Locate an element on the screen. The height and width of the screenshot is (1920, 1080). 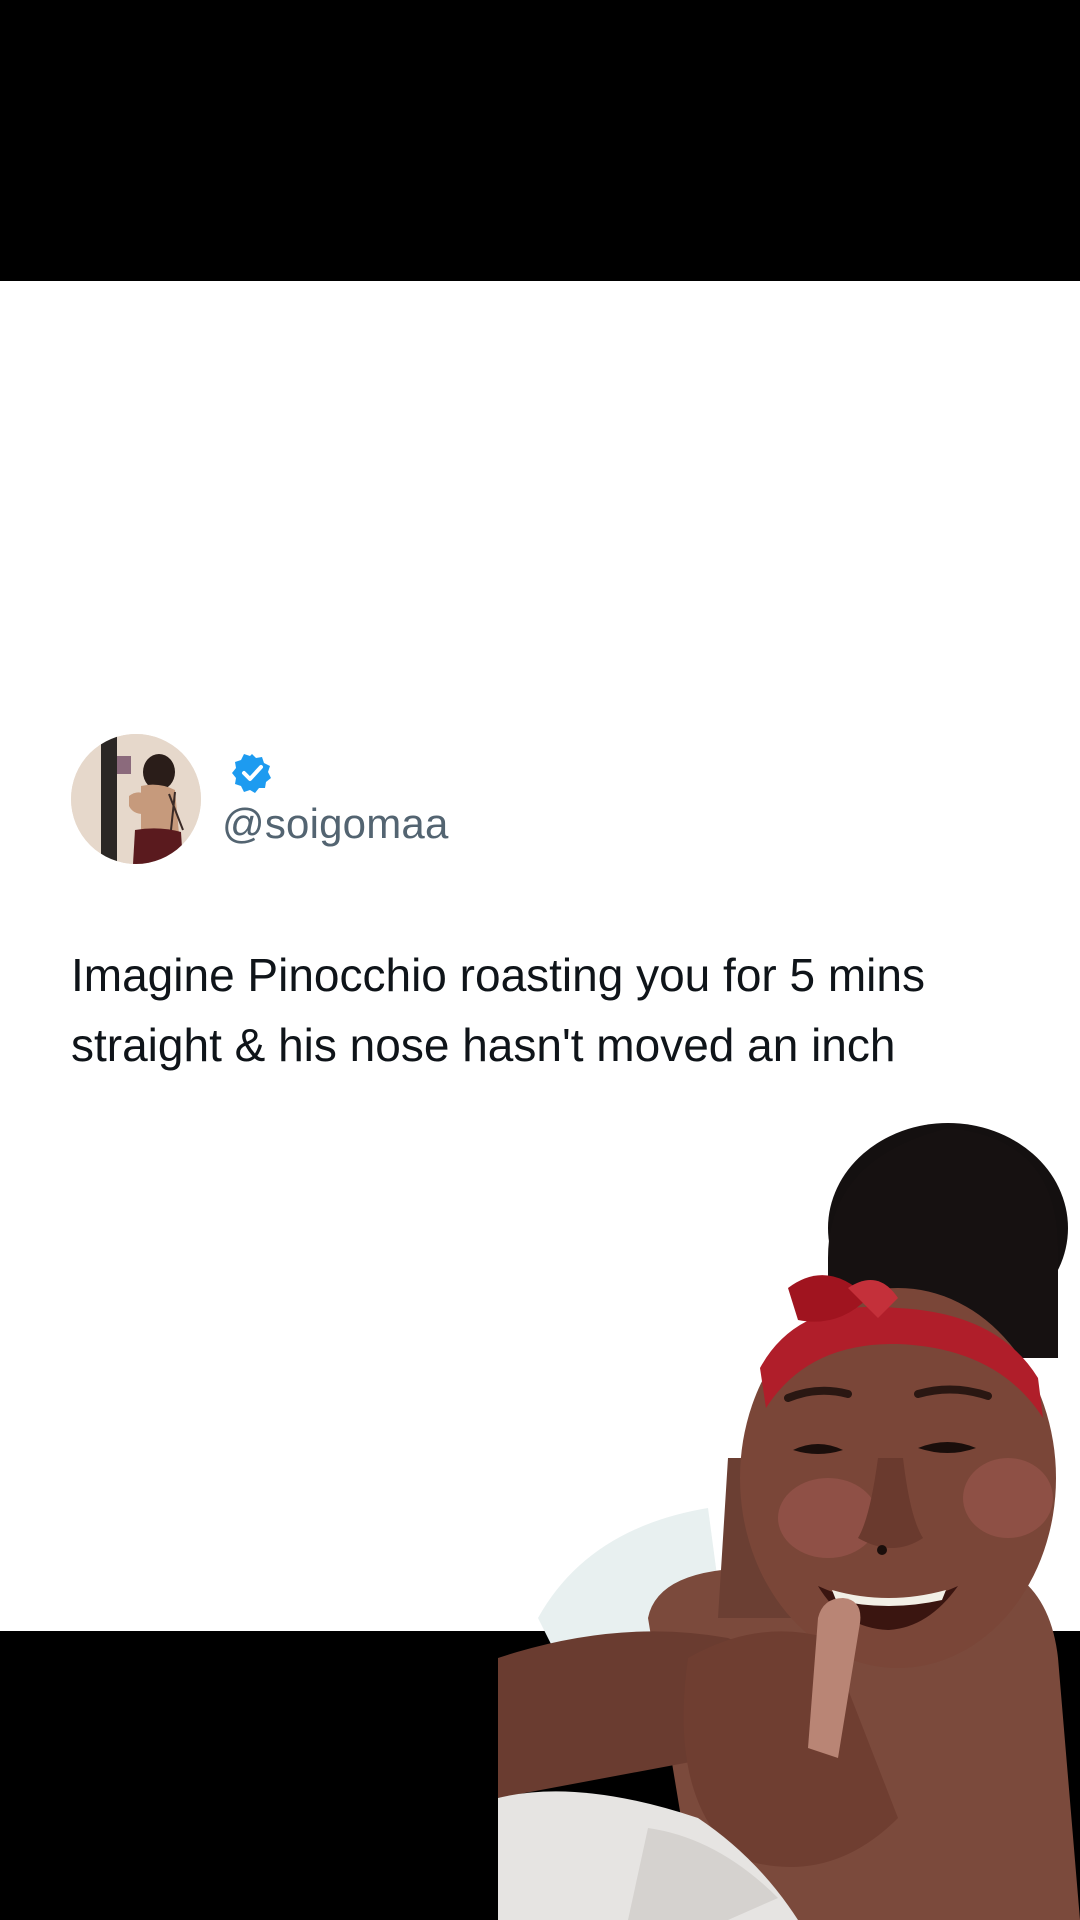
top-letterbox is located at coordinates (540, 140).